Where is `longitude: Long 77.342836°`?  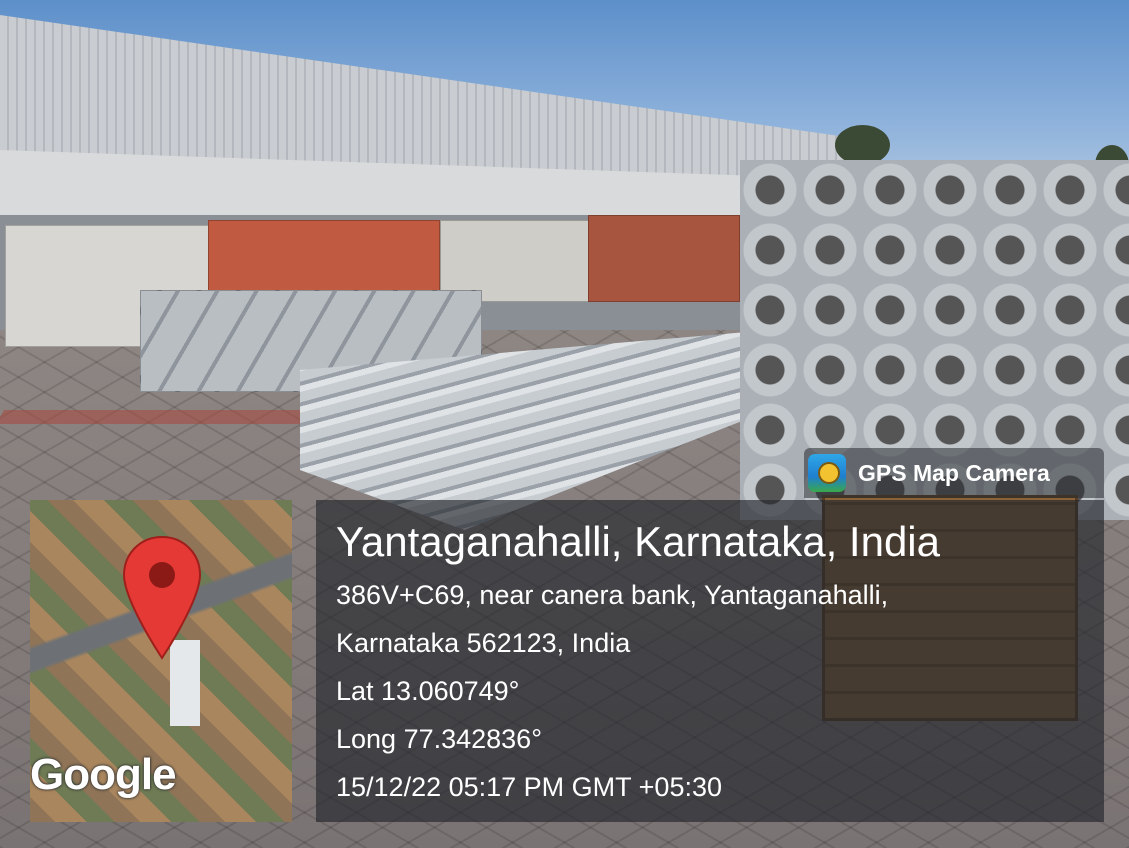 longitude: Long 77.342836° is located at coordinates (439, 739).